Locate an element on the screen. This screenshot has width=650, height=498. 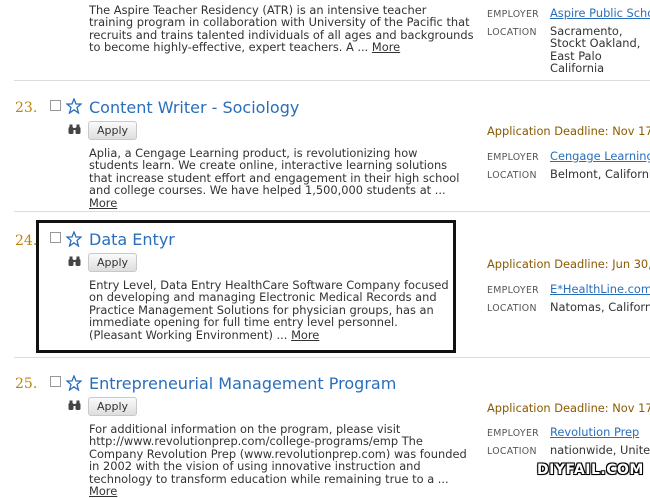
employer-link: E*HealthLine.com, is located at coordinates (600, 289).